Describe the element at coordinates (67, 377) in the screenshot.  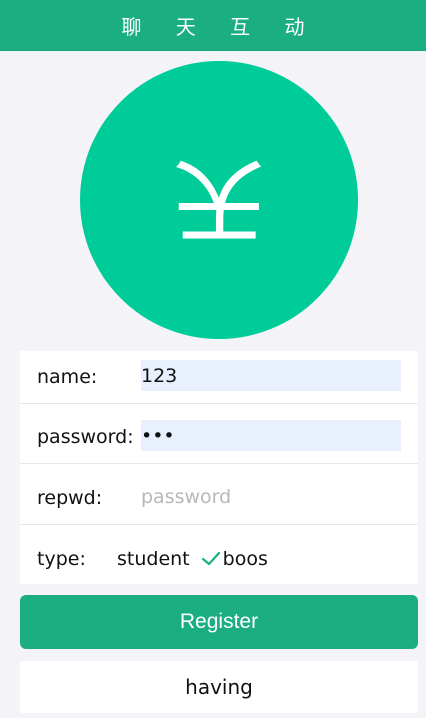
I see `name-label: name:` at that location.